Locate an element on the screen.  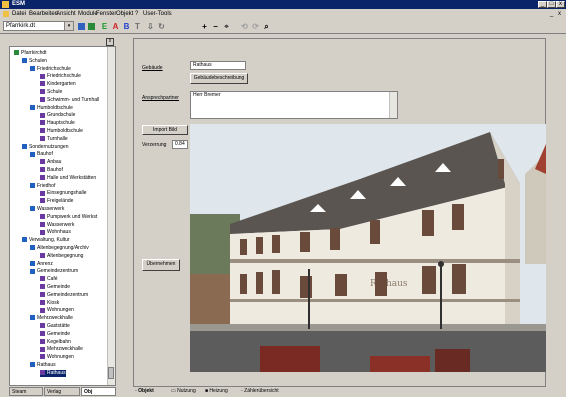
menu-ansicht: Ansicht is located at coordinates (66, 14).